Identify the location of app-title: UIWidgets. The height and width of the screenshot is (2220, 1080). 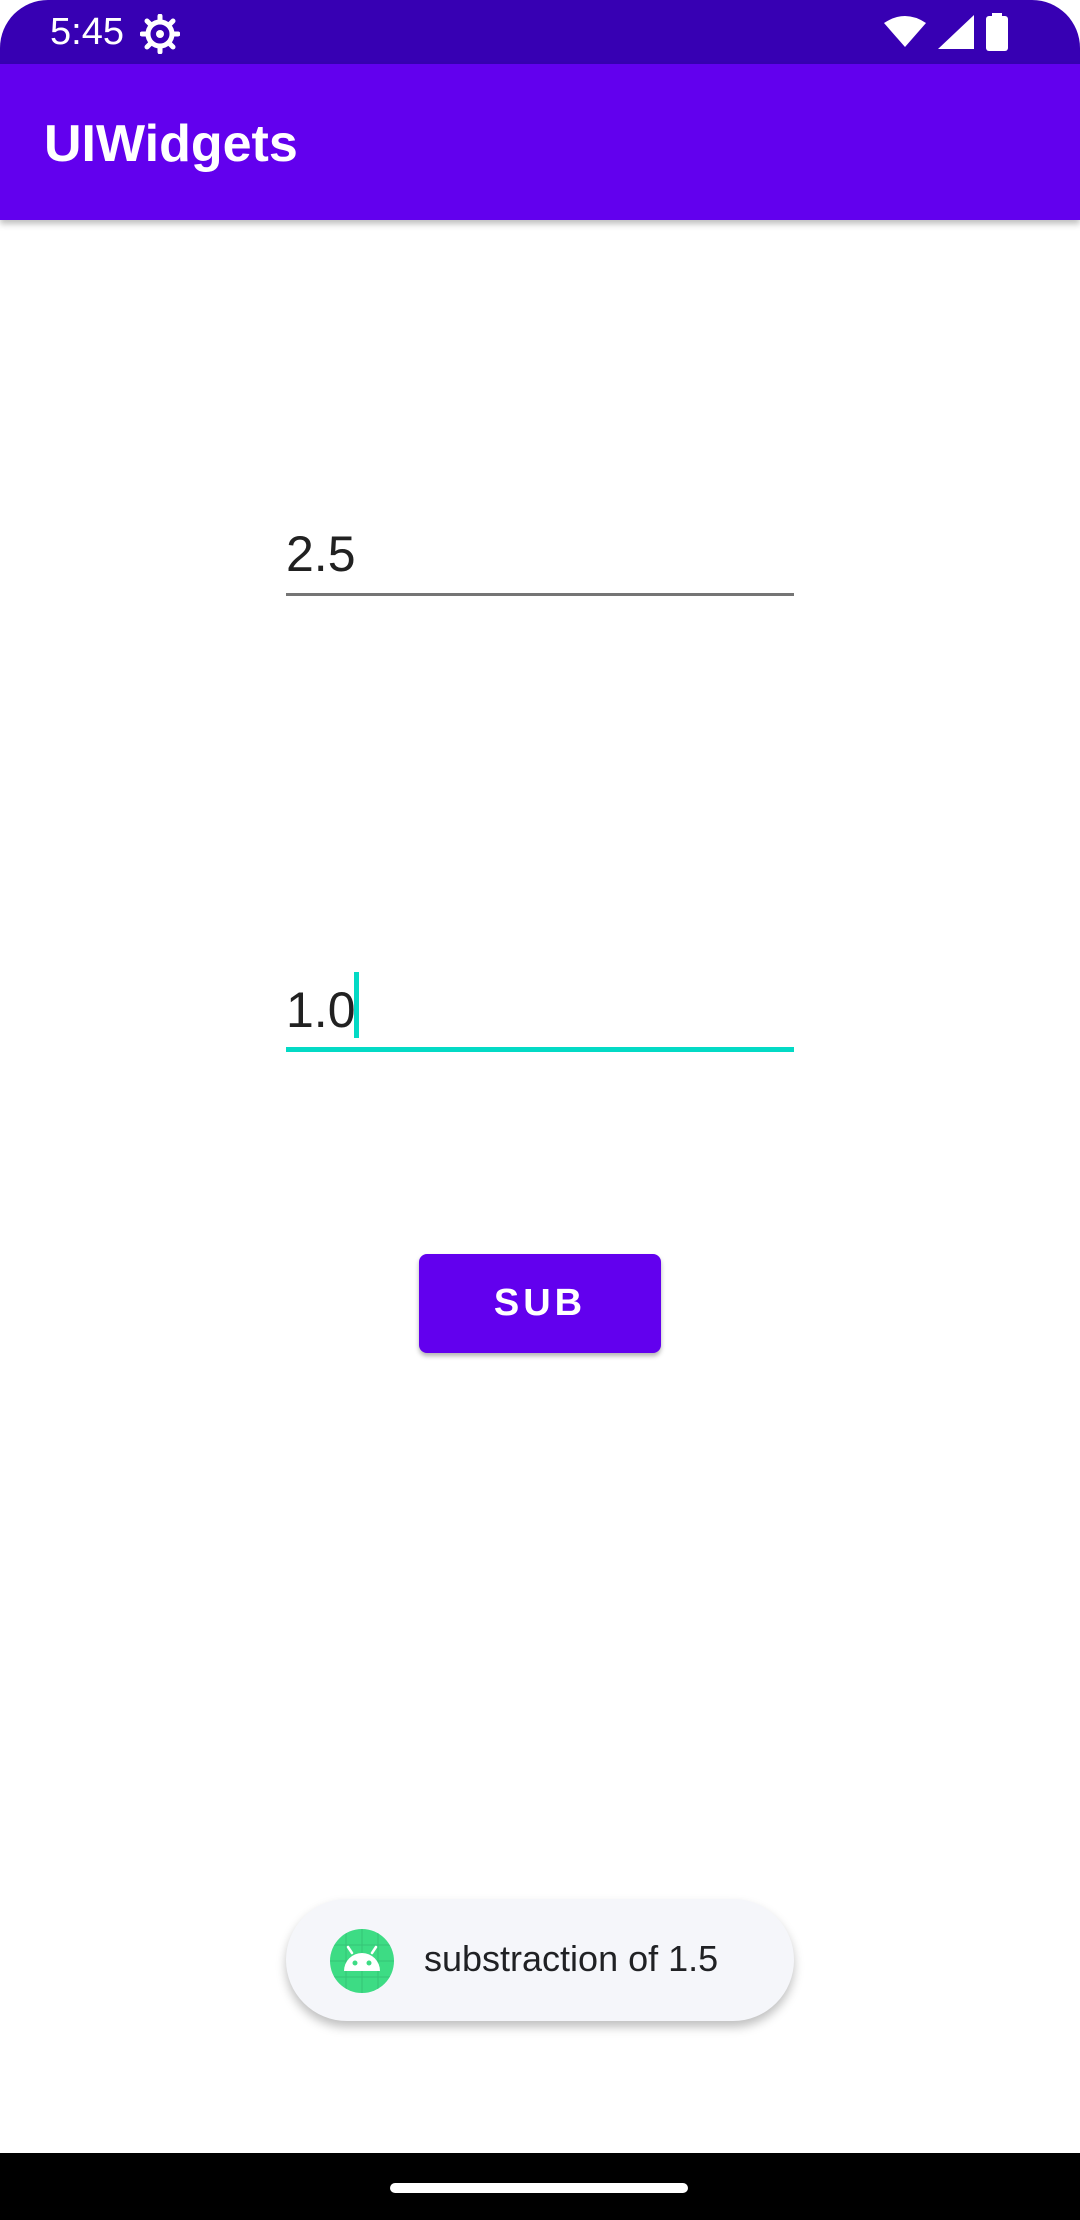
(171, 144).